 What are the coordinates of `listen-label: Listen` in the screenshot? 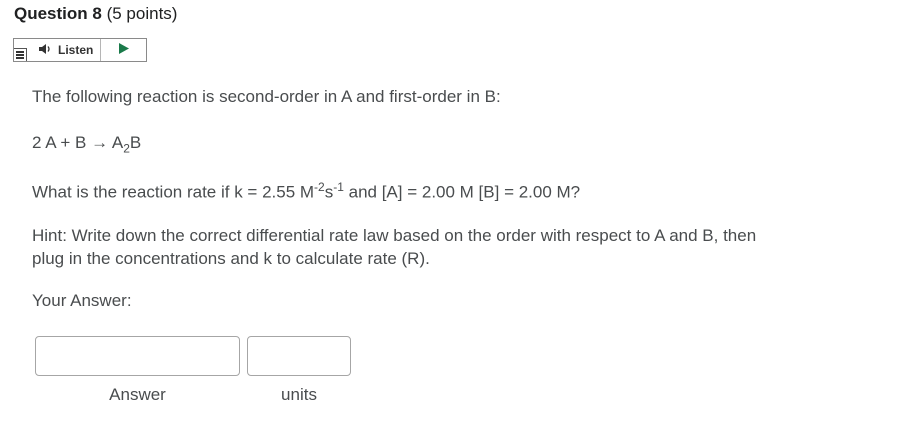 It's located at (76, 50).